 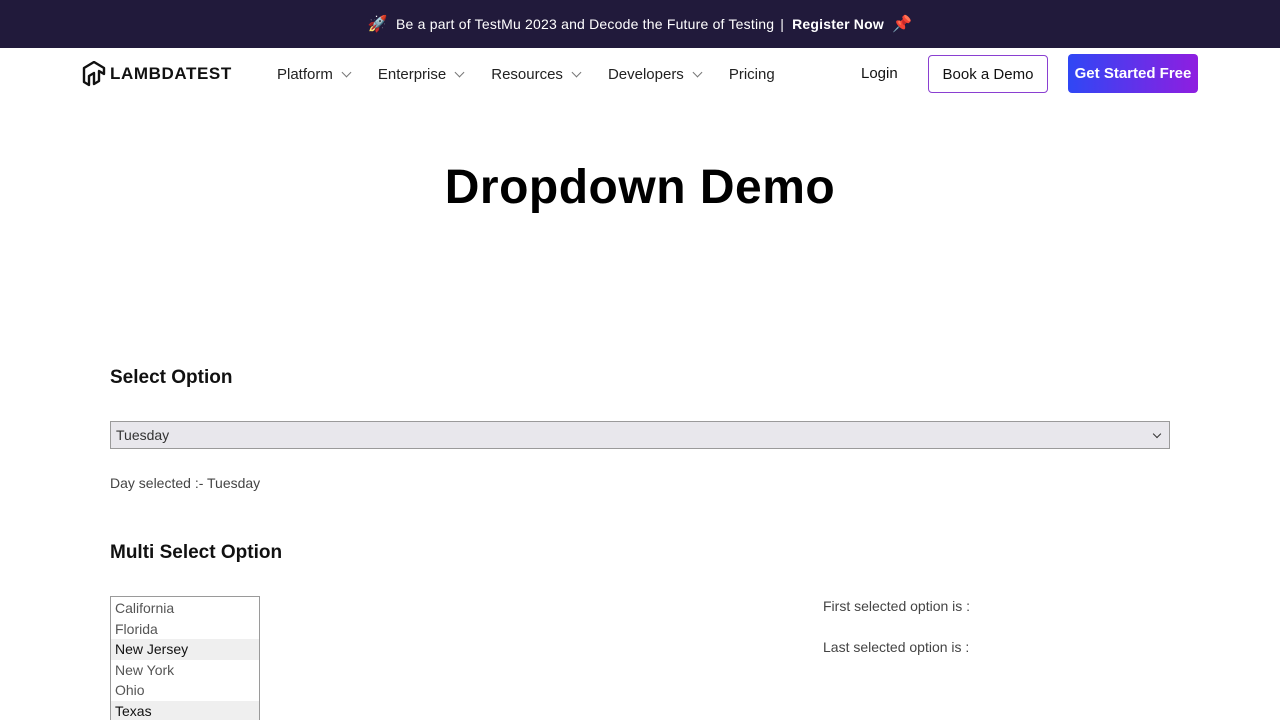 What do you see at coordinates (171, 73) in the screenshot?
I see `logo-text: LAMBDATEST` at bounding box center [171, 73].